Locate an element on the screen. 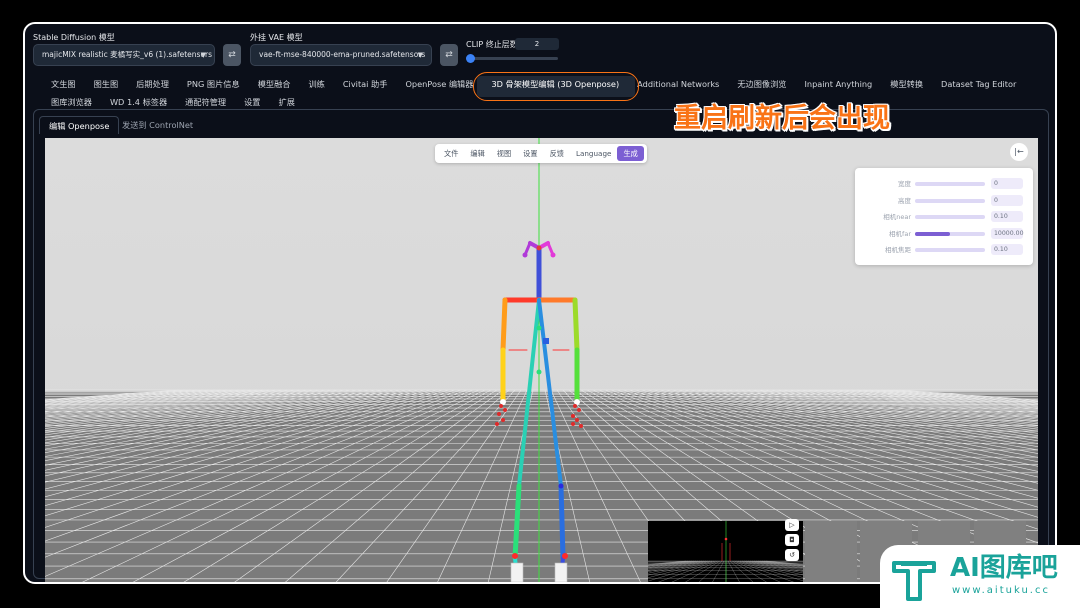 Image resolution: width=1080 pixels, height=608 pixels. tab-item: 设置 is located at coordinates (252, 102).